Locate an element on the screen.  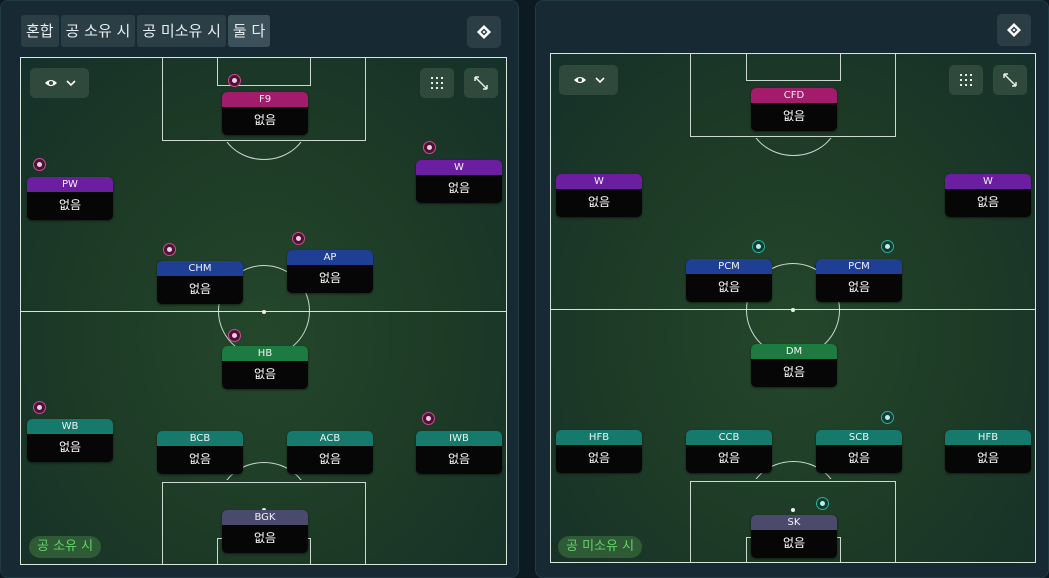
position-card-pcm-right: PCM 없음 is located at coordinates (859, 280).